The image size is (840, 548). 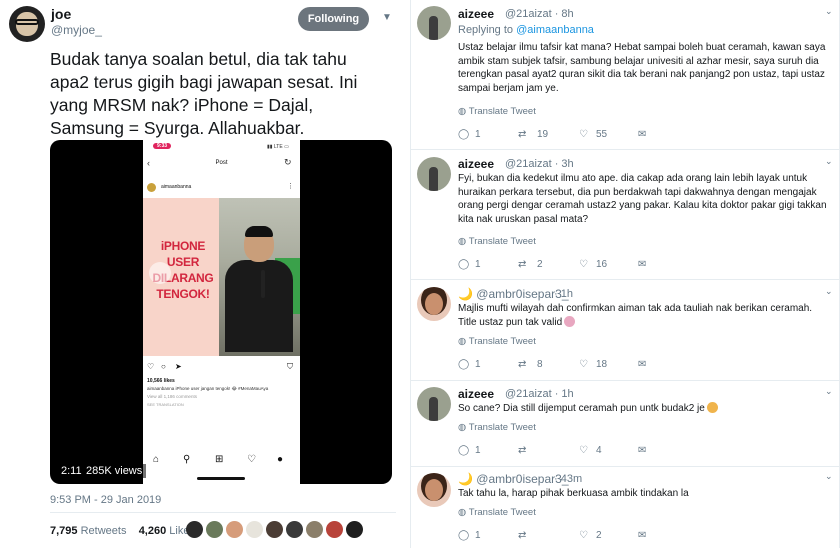 What do you see at coordinates (105, 500) in the screenshot?
I see `tweet-timestamp: 9:53 PM - 29 Jan 2019` at bounding box center [105, 500].